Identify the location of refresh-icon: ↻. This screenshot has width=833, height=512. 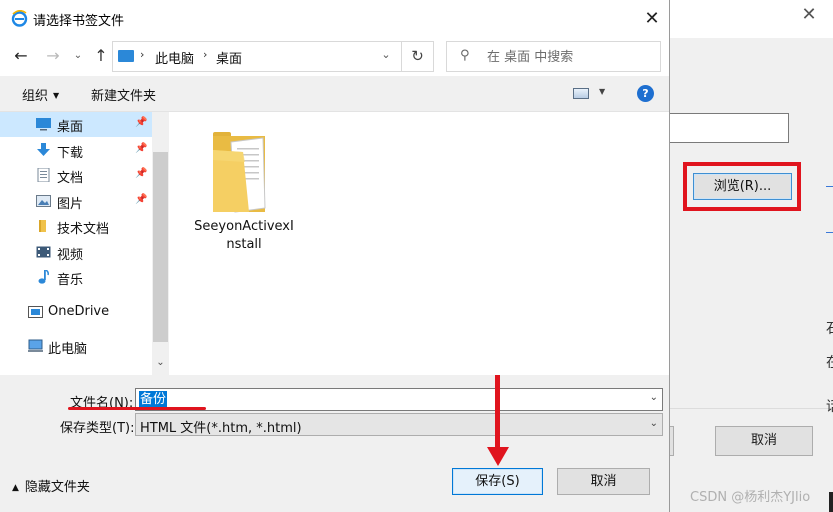
(418, 56).